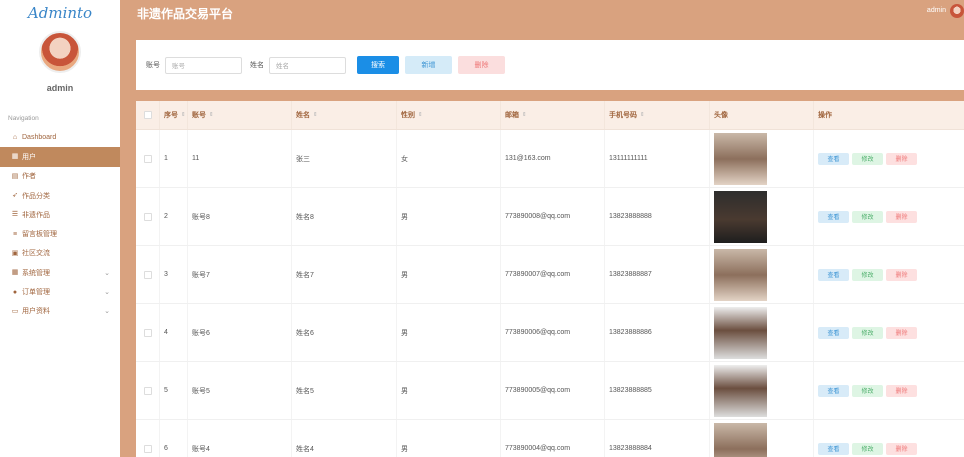 Image resolution: width=964 pixels, height=457 pixels. What do you see at coordinates (657, 115) in the screenshot?
I see `column-header: 手机号码 ⇕` at bounding box center [657, 115].